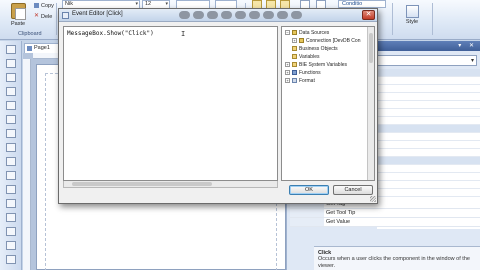  I want to click on shape-tool-icon, so click(11, 105).